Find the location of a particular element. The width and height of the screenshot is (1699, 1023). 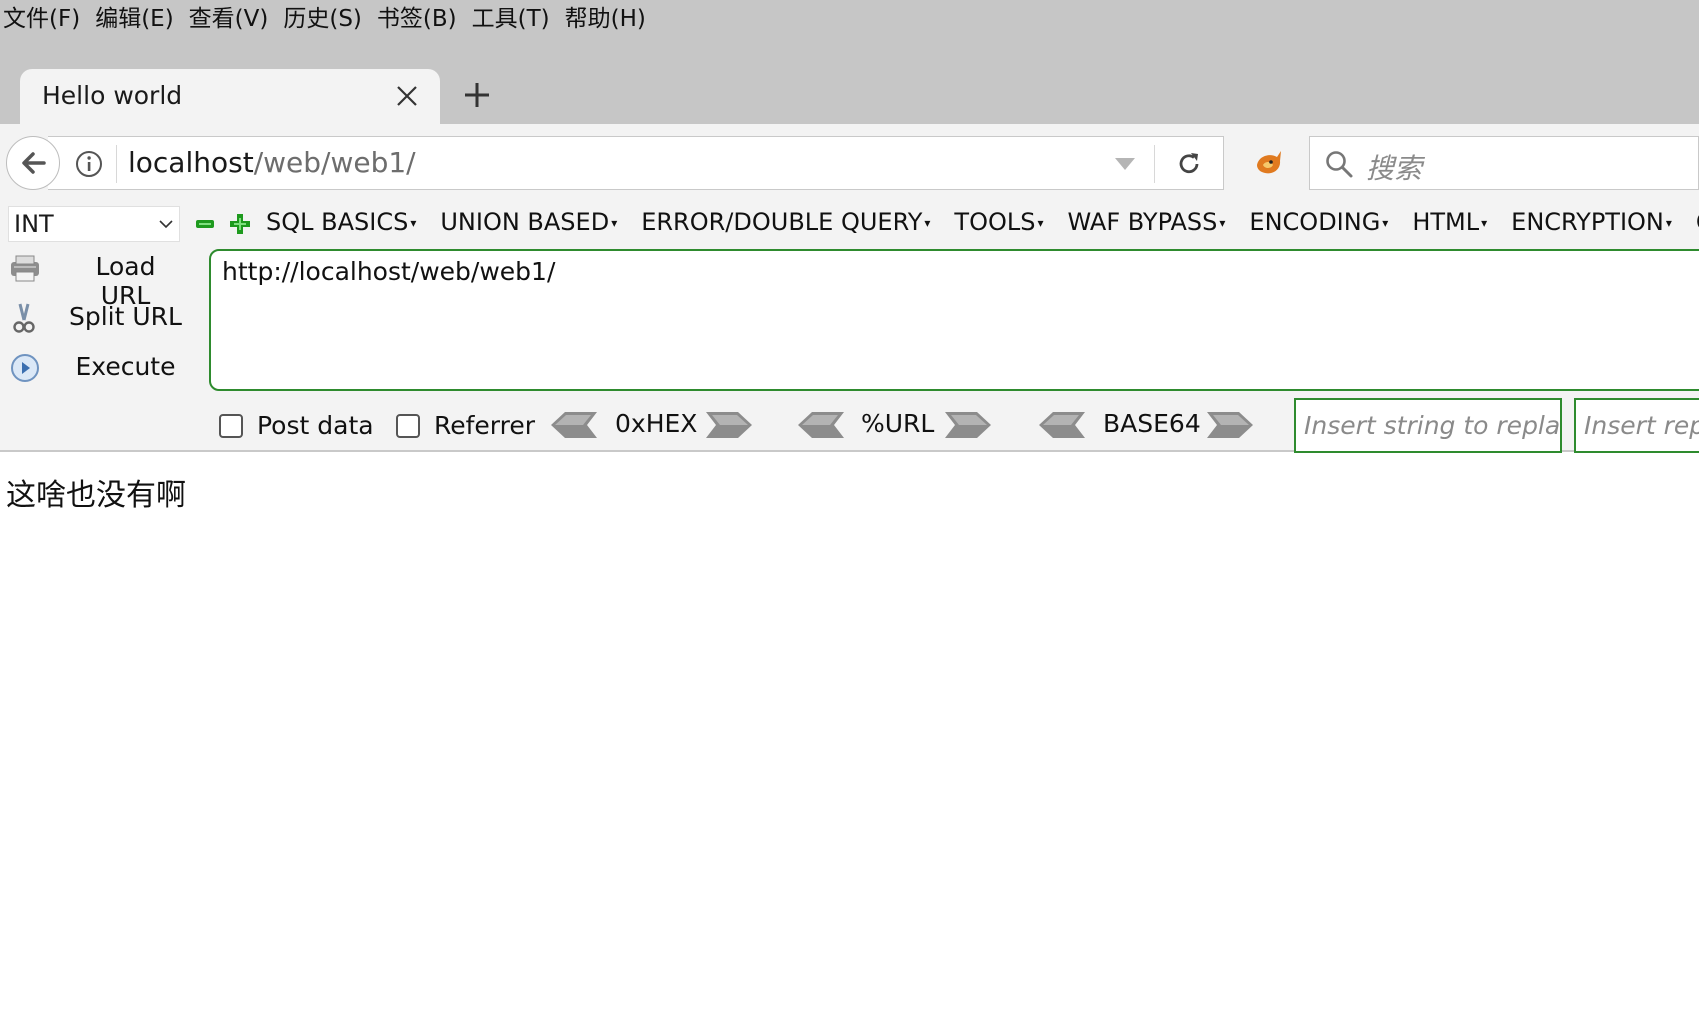

url-bar: localhost/web/web1/ is located at coordinates (636, 163).